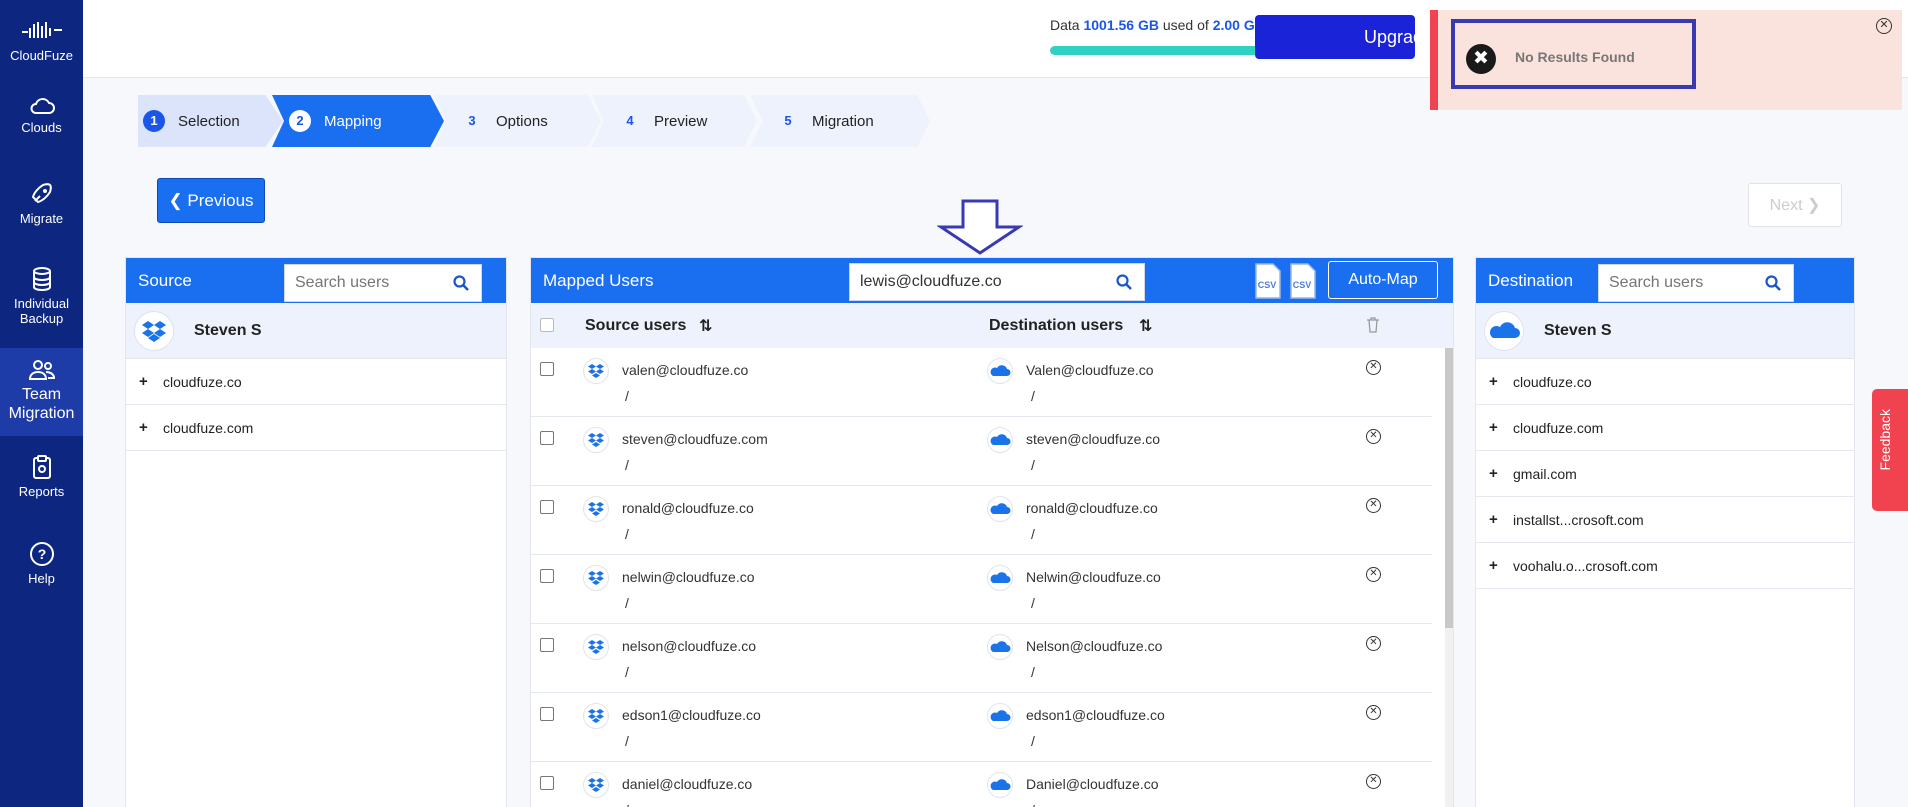  Describe the element at coordinates (547, 325) in the screenshot. I see `select-all-checkbox` at that location.